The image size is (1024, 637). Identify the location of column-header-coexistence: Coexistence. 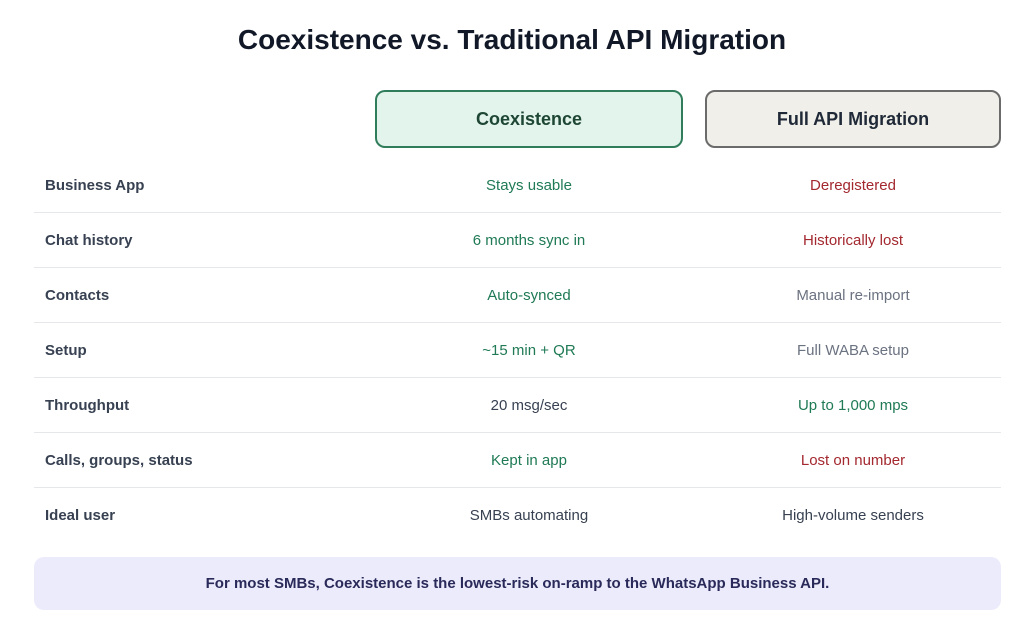
(529, 119).